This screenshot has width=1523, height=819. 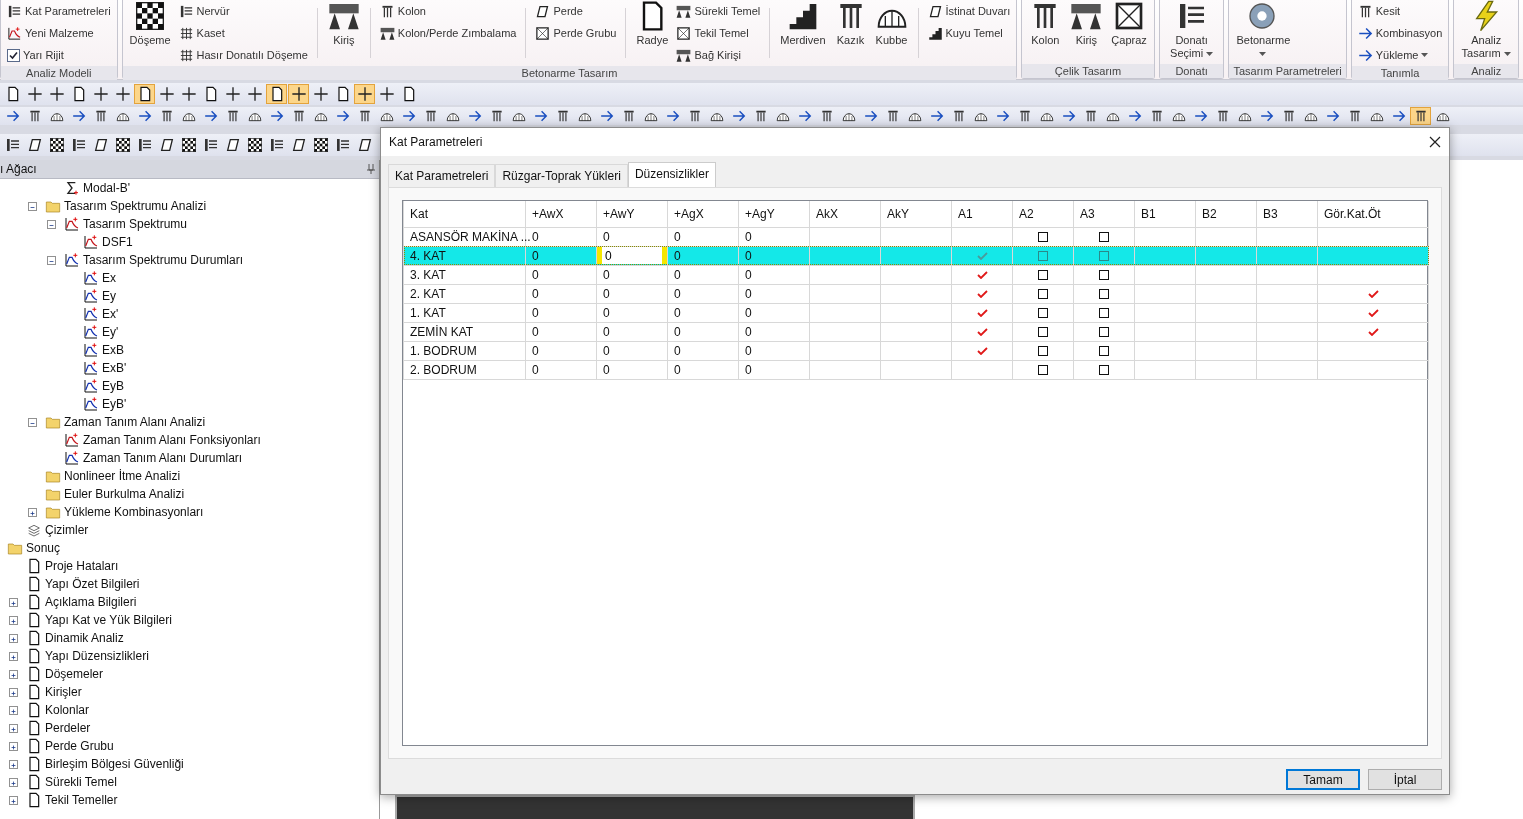 I want to click on tree-item: Perdeler, so click(x=68, y=728).